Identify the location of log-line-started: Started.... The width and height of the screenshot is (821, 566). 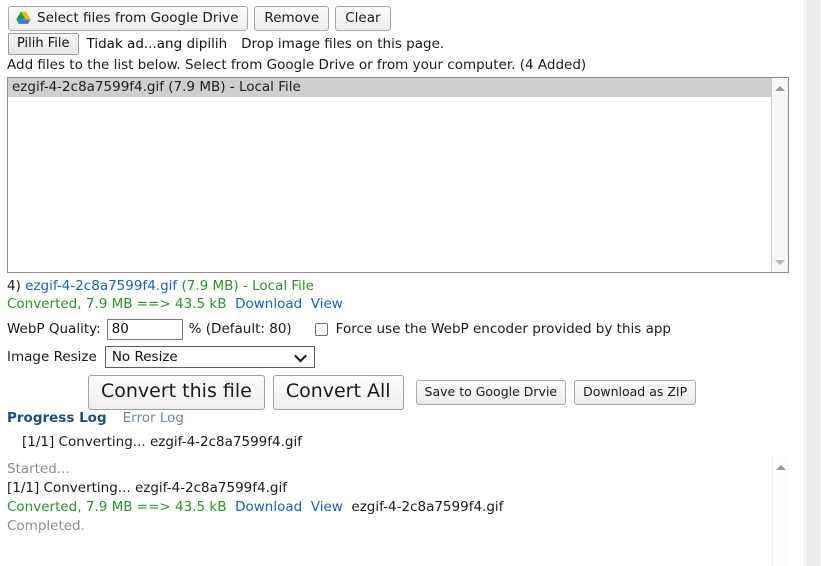
(38, 469).